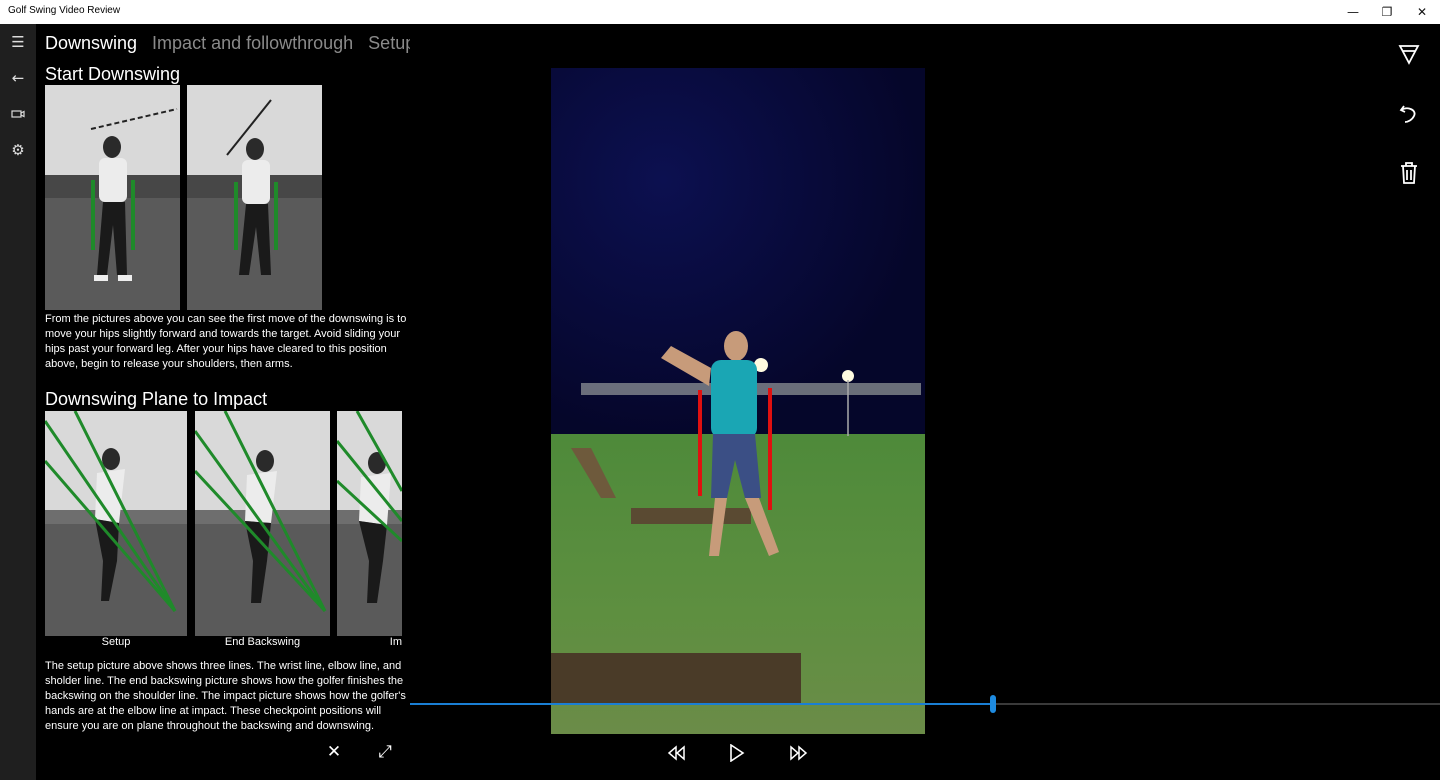 This screenshot has height=780, width=1440. I want to click on undo-button, so click(1409, 113).